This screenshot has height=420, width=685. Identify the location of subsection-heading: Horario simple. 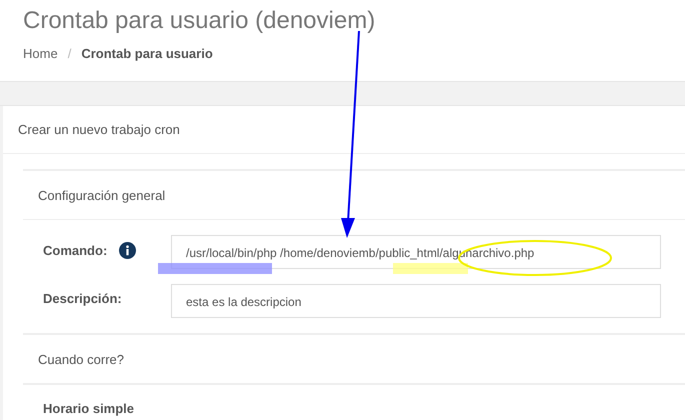
(88, 408).